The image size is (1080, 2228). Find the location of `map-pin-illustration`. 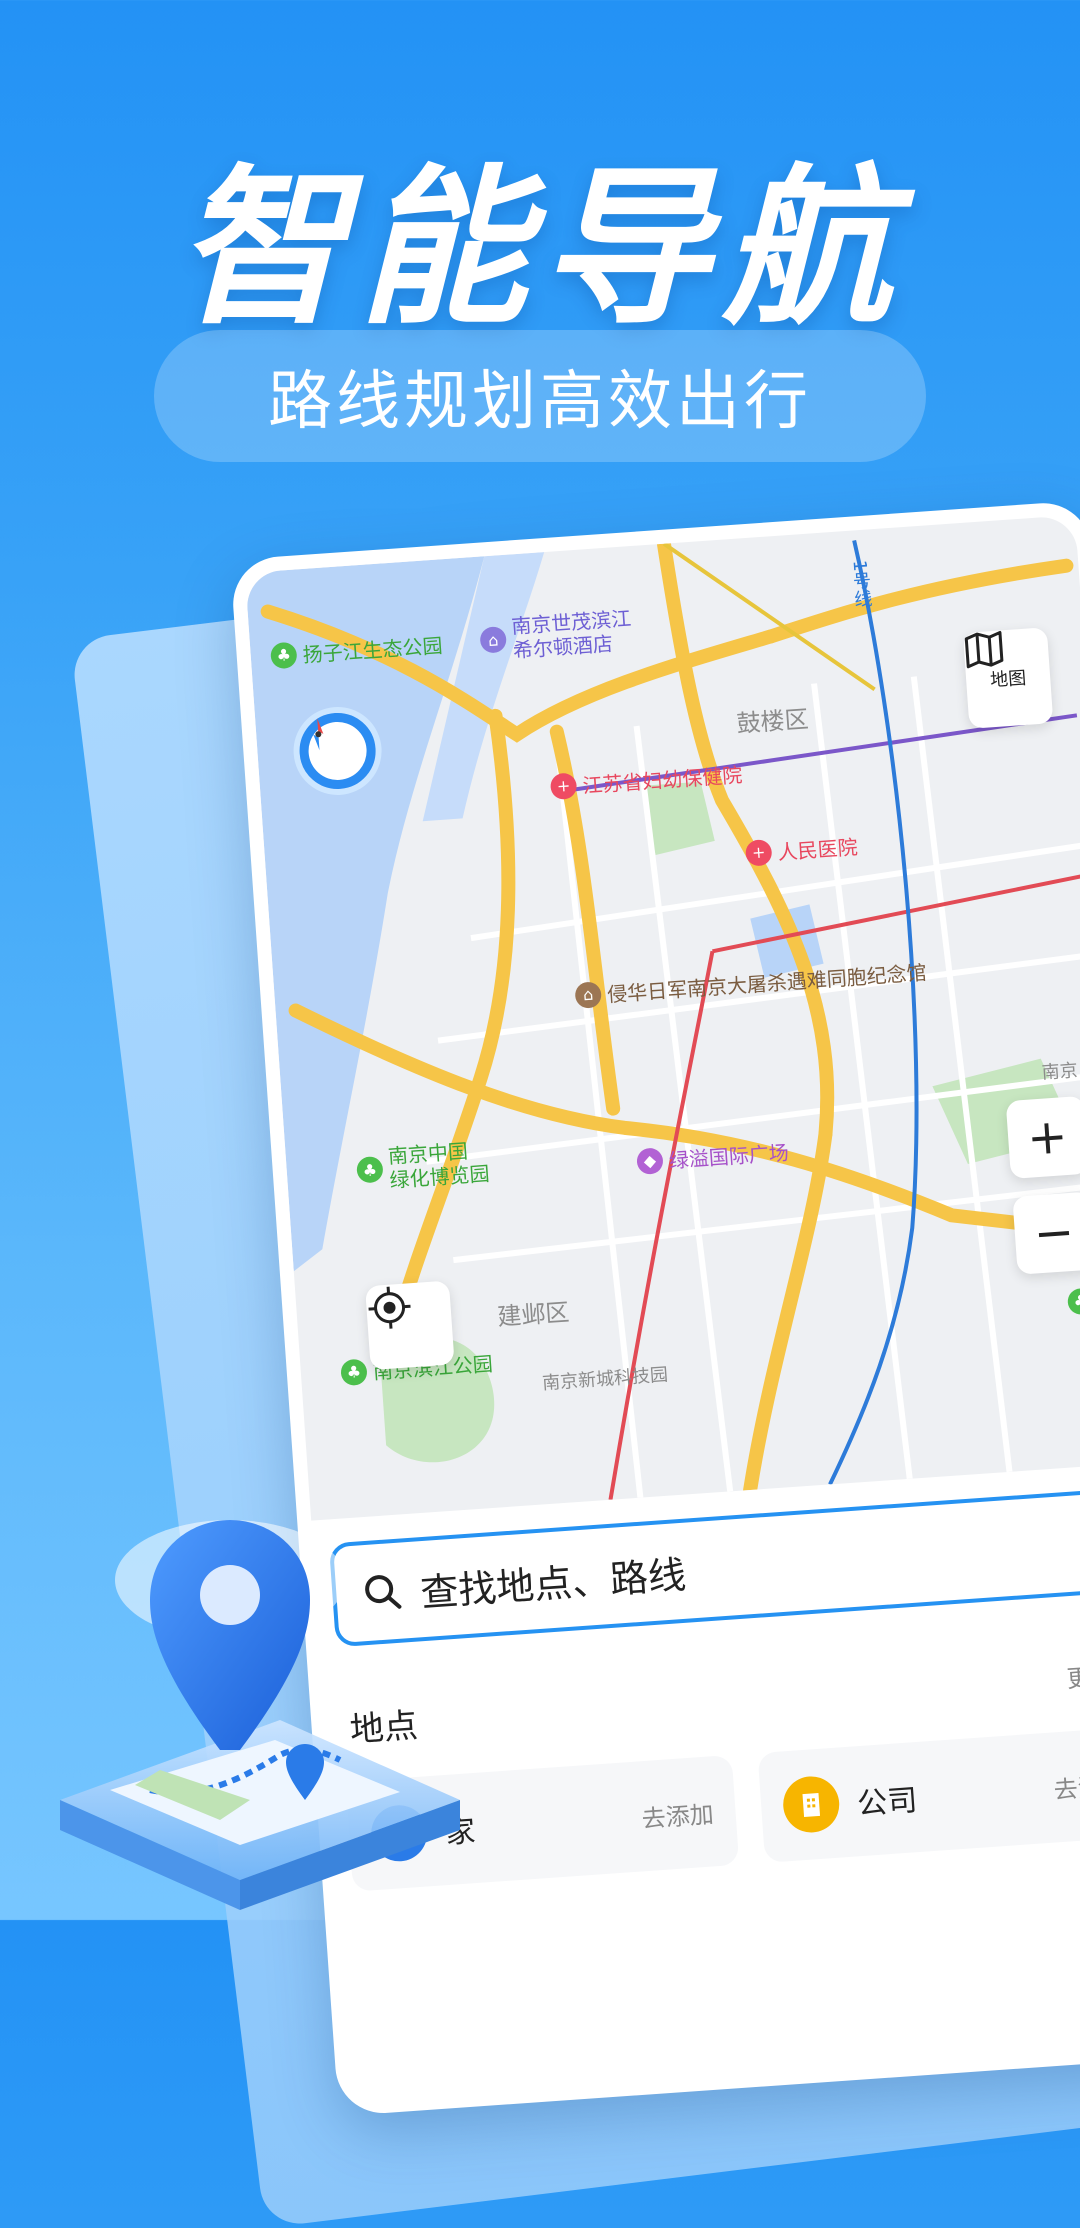

map-pin-illustration is located at coordinates (260, 1715).